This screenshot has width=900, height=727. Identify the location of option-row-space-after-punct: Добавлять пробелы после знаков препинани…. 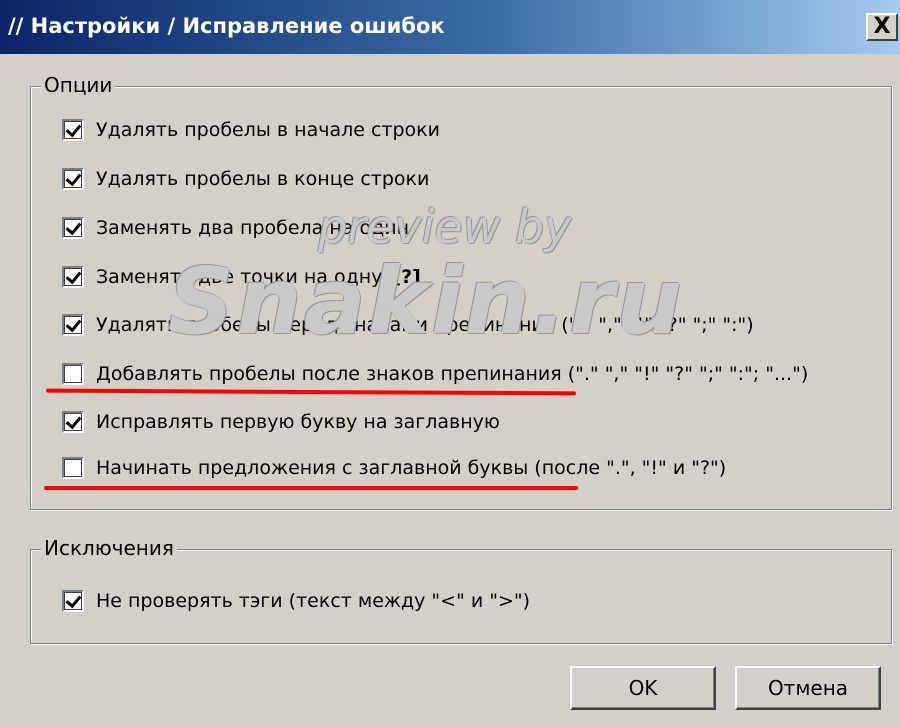
(435, 374).